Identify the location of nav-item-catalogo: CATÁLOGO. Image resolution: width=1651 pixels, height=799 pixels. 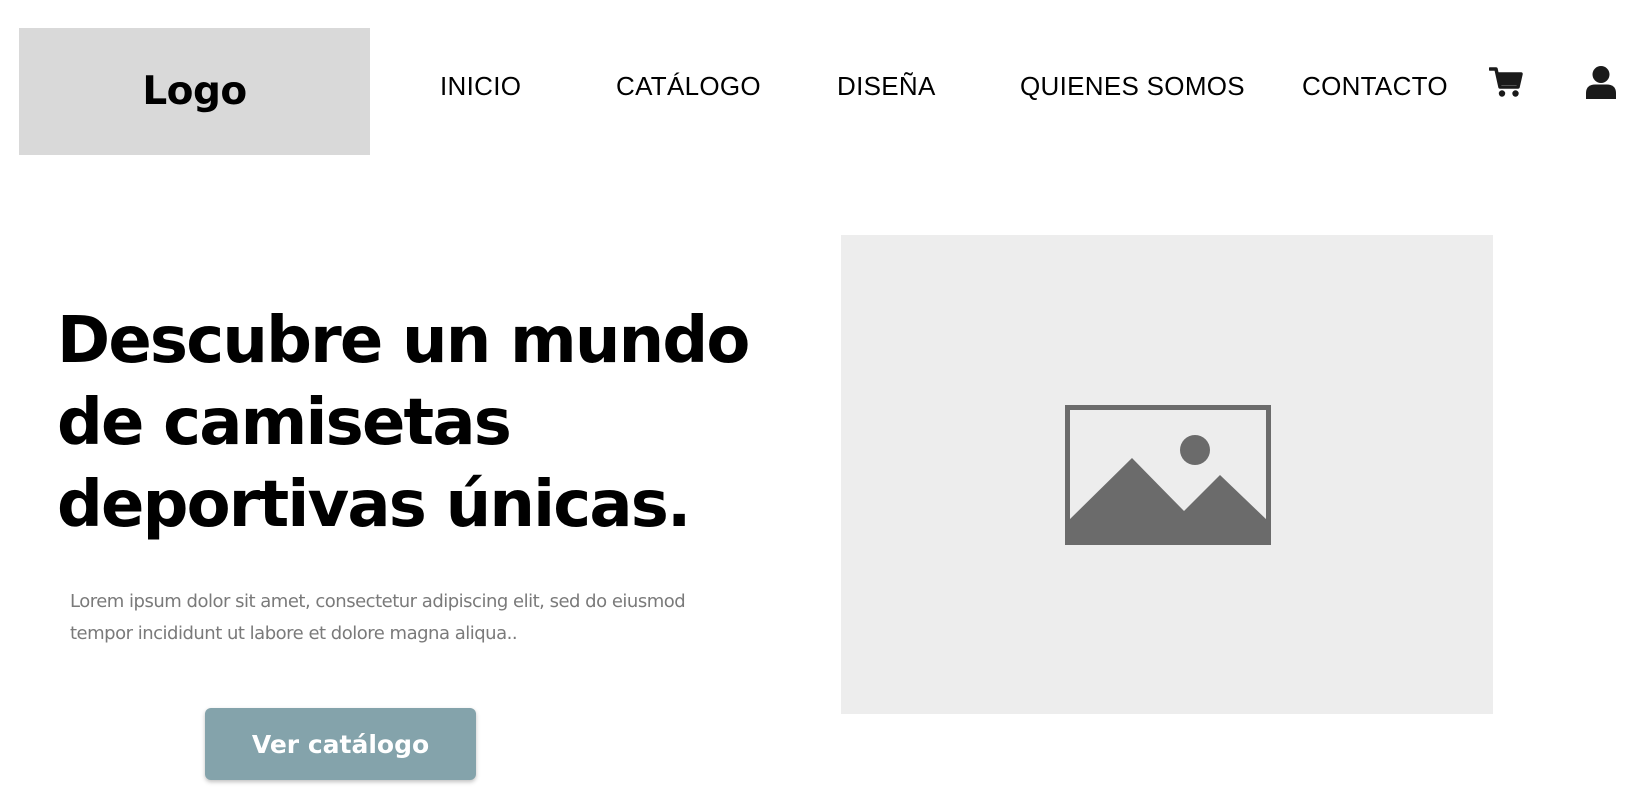
(688, 86).